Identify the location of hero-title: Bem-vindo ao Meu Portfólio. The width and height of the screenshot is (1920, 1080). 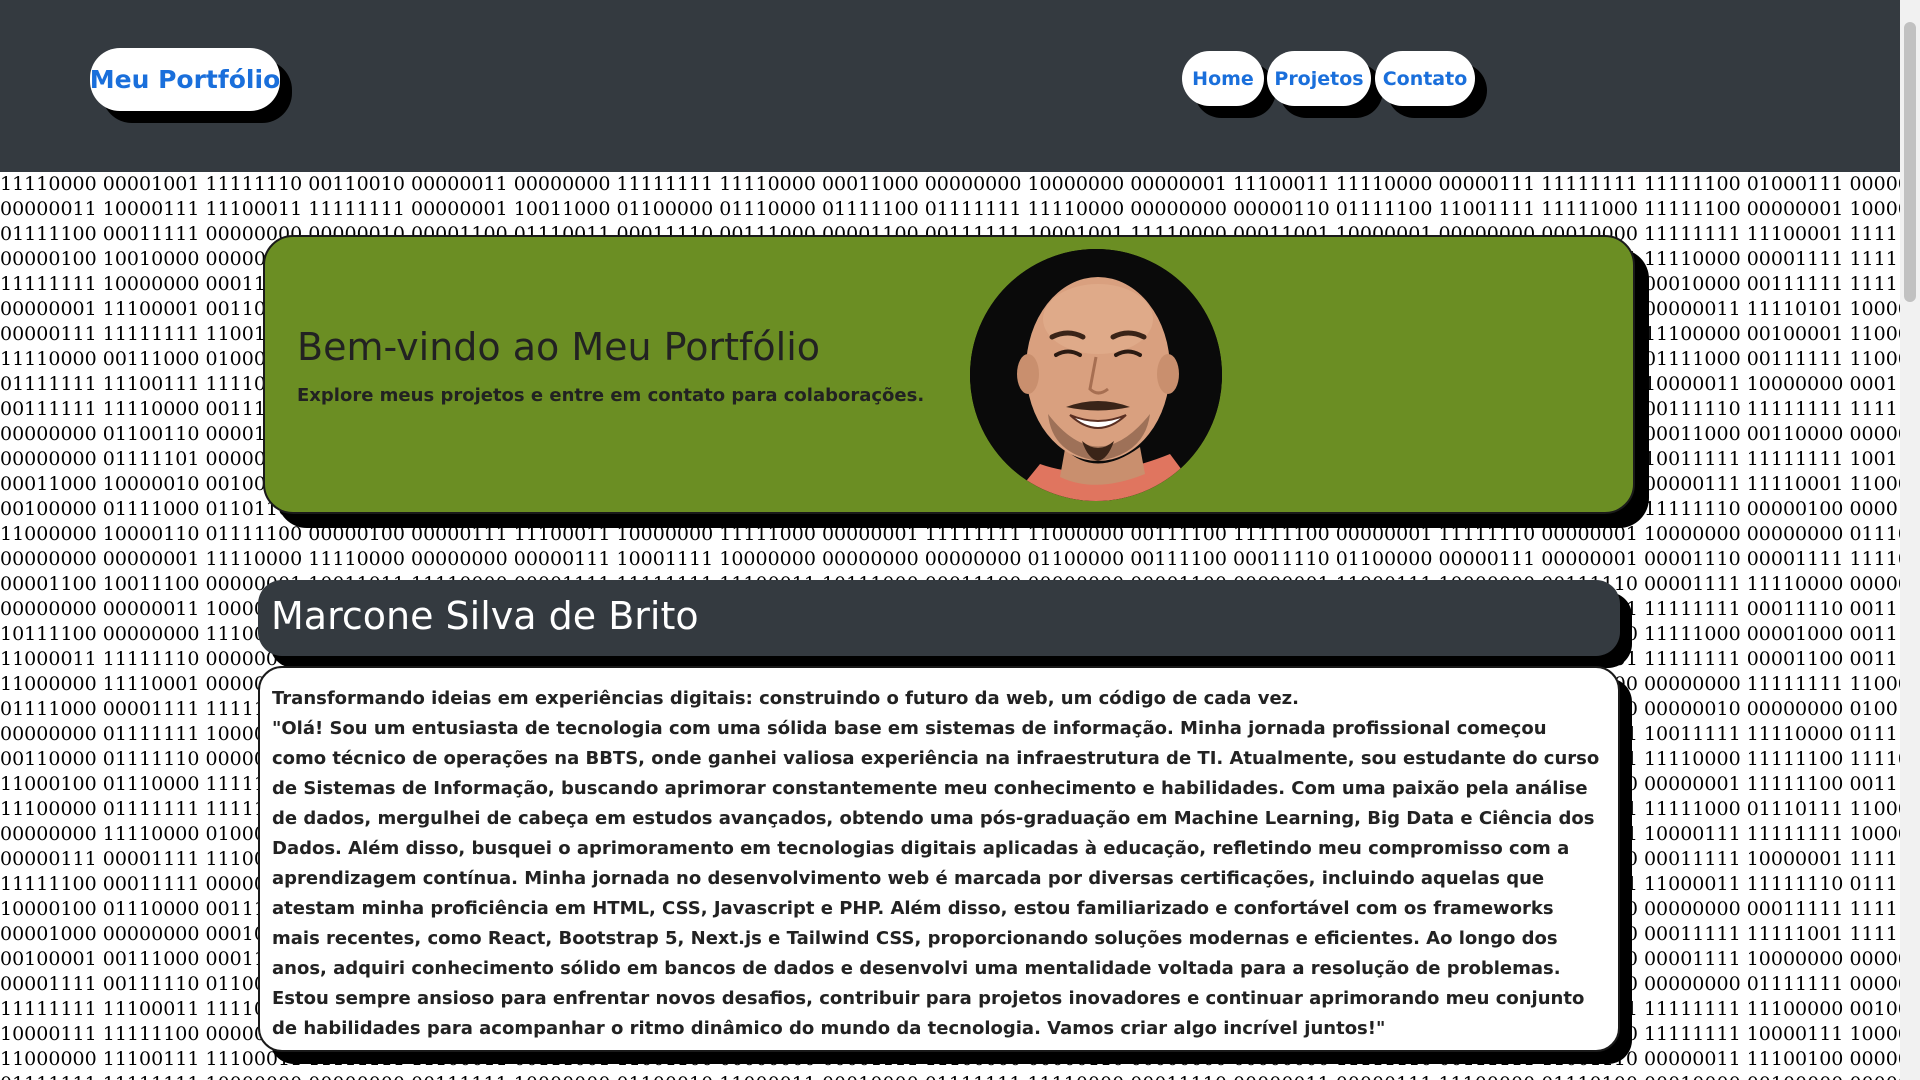
(559, 347).